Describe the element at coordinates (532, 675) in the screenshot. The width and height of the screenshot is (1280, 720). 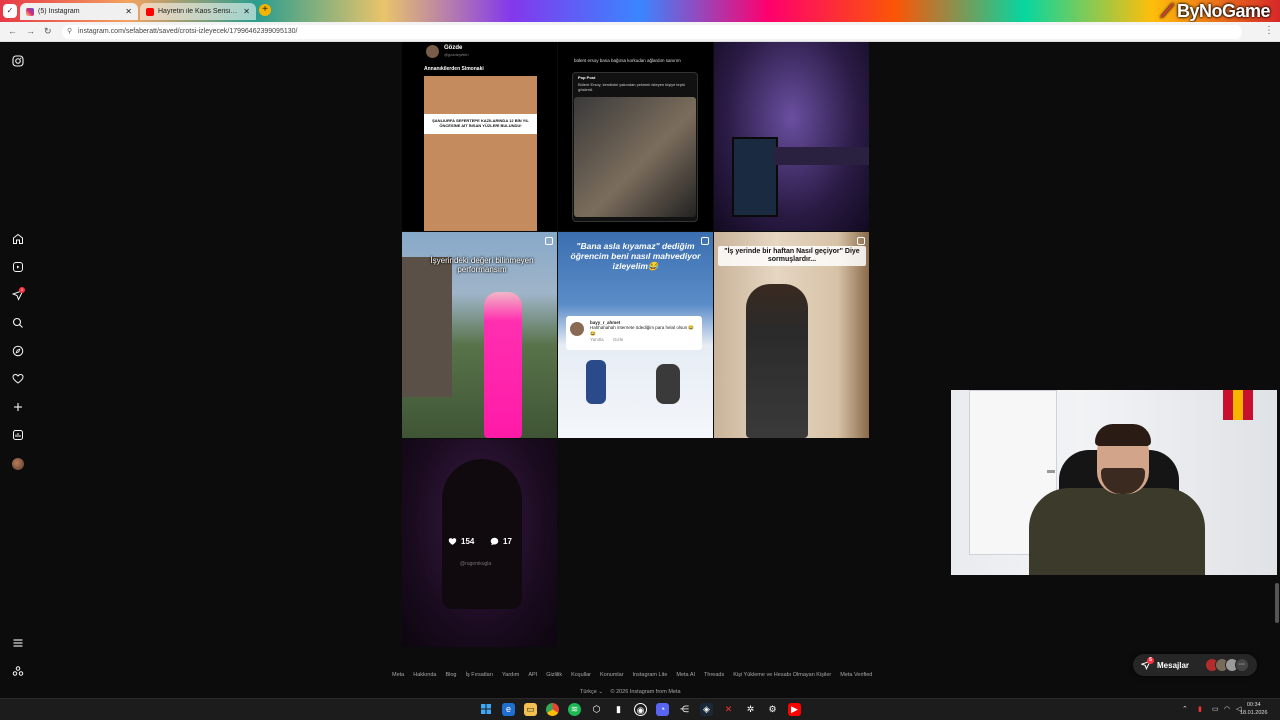
I see `footer-link: API` at that location.